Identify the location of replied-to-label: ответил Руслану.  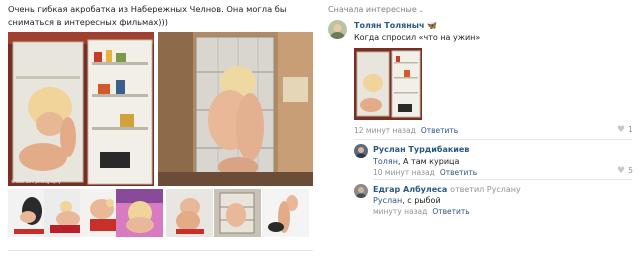
(485, 189).